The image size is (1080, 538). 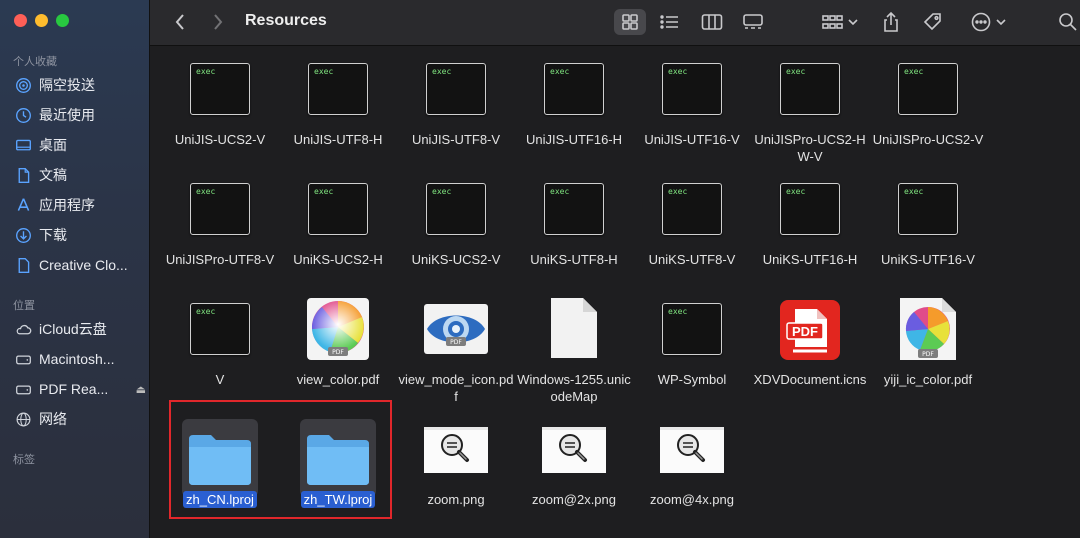 I want to click on file-name: view_mode_icon.pdf, so click(x=456, y=388).